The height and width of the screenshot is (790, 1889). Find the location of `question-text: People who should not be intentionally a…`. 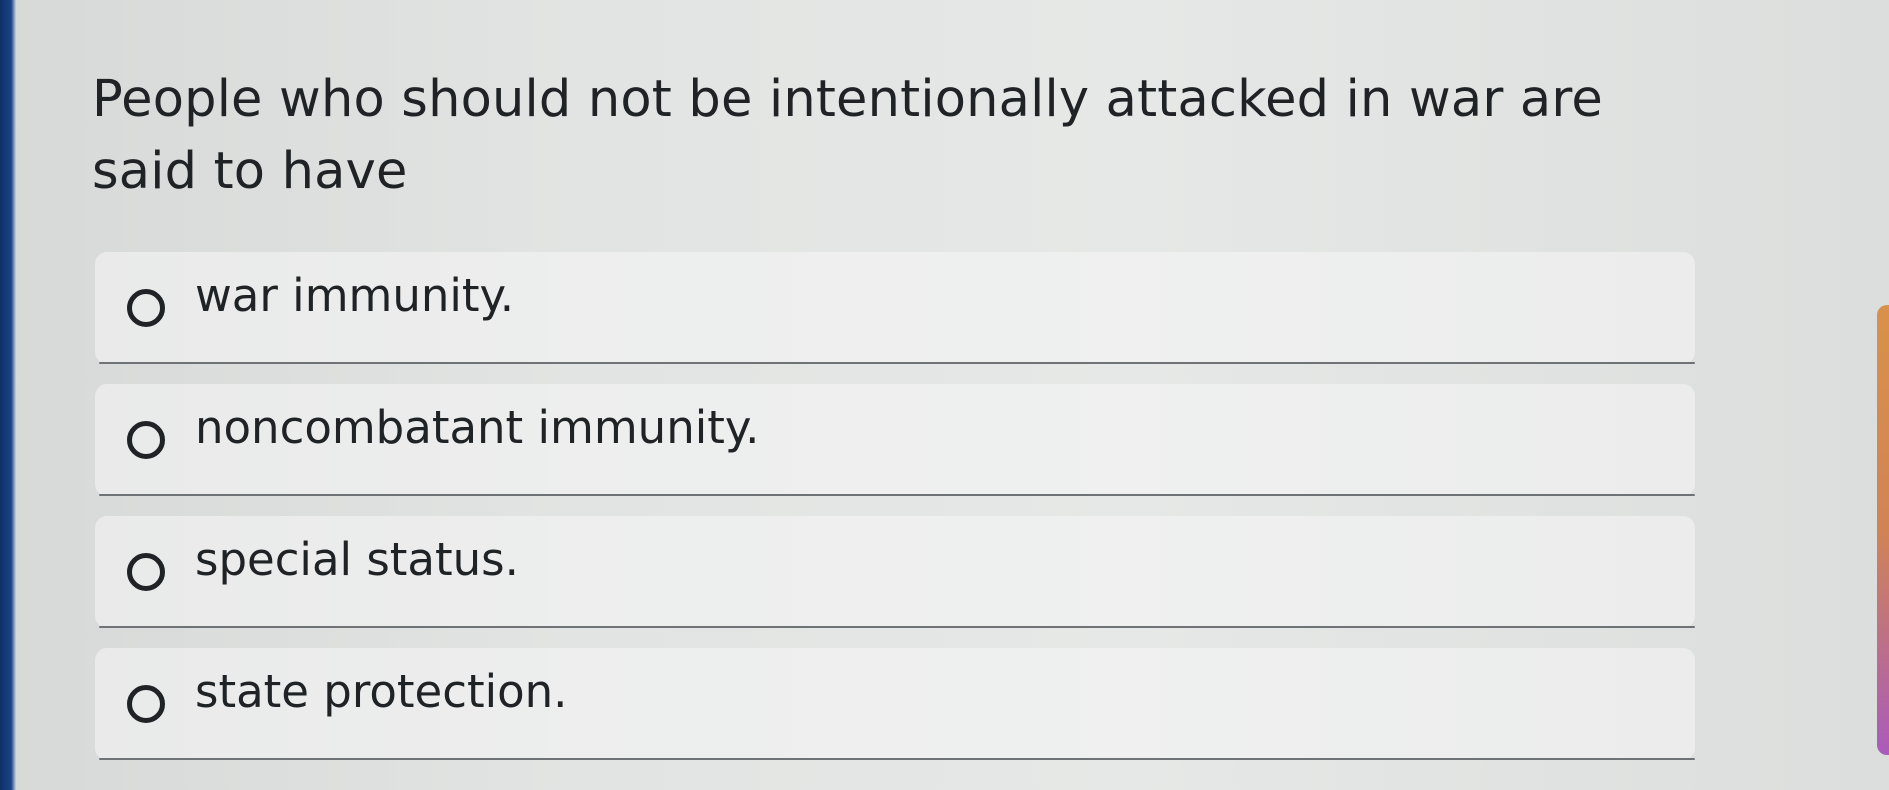

question-text: People who should not be intentionally a… is located at coordinates (847, 135).